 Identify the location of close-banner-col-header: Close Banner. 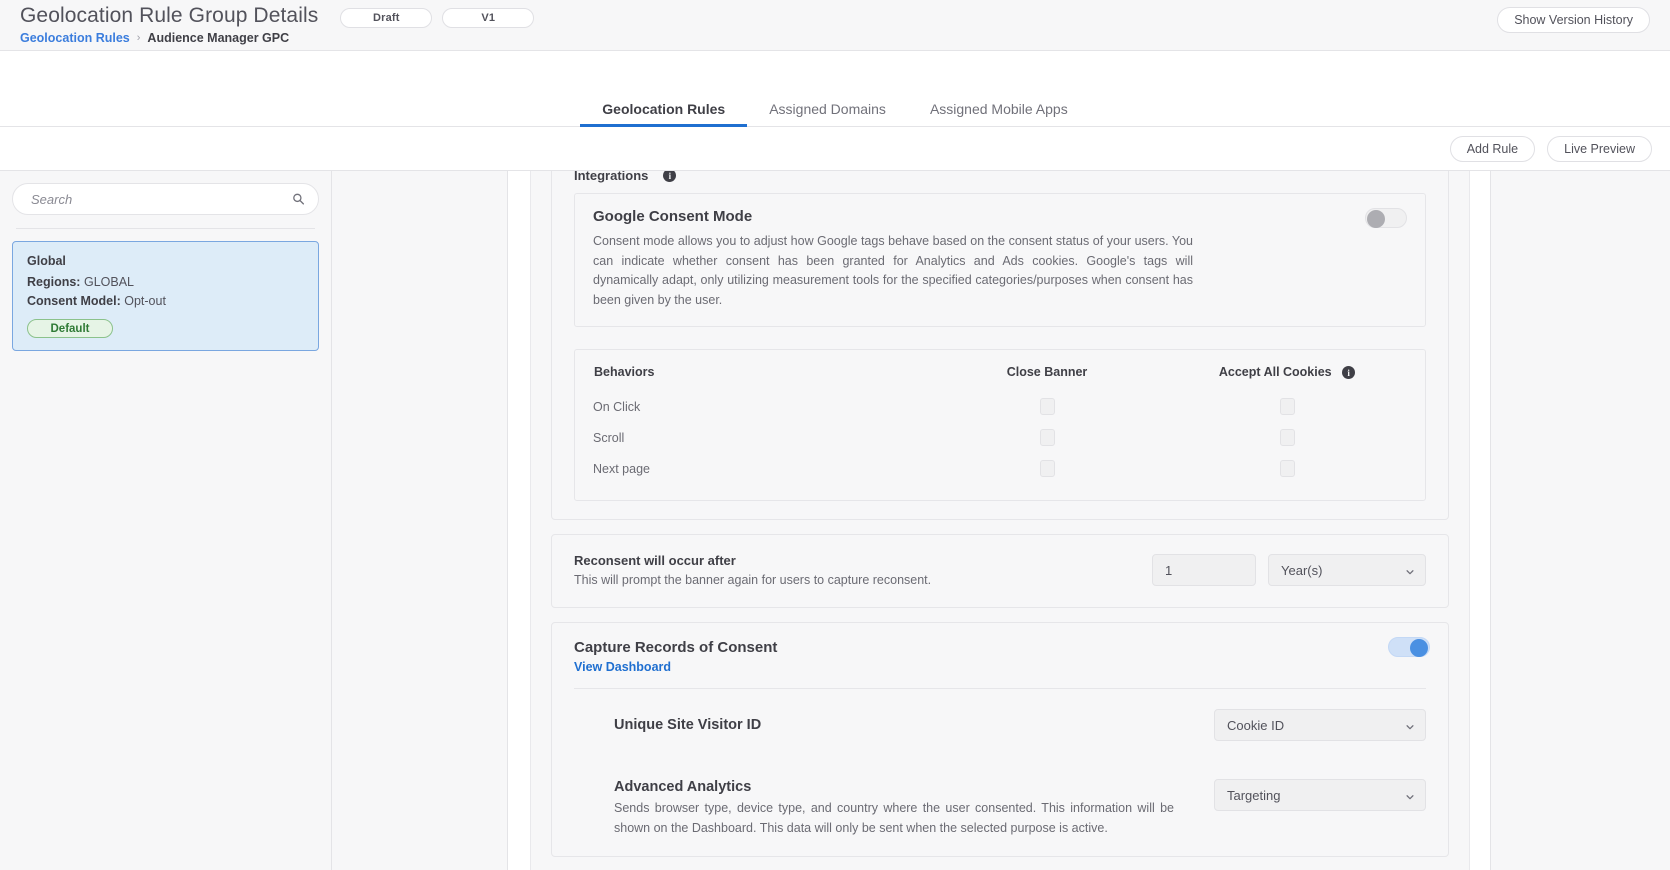
(1047, 372).